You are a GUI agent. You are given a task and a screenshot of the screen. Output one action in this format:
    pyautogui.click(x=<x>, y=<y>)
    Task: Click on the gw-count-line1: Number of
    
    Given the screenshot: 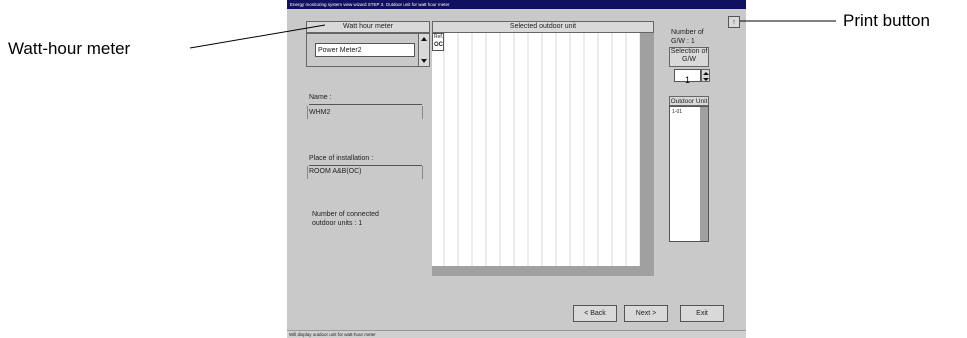 What is the action you would take?
    pyautogui.click(x=687, y=32)
    